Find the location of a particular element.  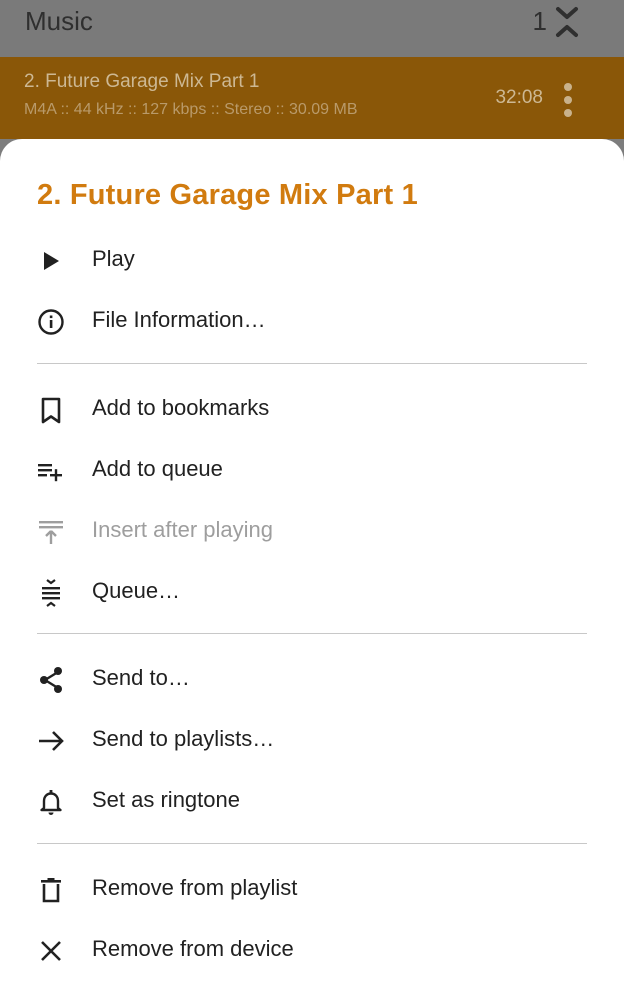

menu-item-label: Remove from playlist is located at coordinates (195, 887).